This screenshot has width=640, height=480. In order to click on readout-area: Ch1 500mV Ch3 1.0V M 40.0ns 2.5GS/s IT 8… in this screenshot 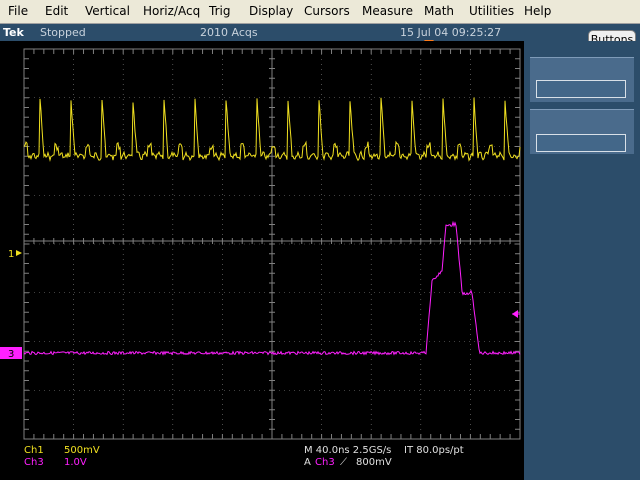, I will do `click(262, 461)`.